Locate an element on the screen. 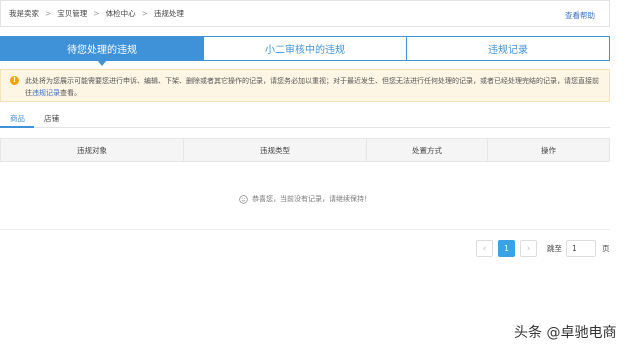  goto-label: 跳至 is located at coordinates (554, 248).